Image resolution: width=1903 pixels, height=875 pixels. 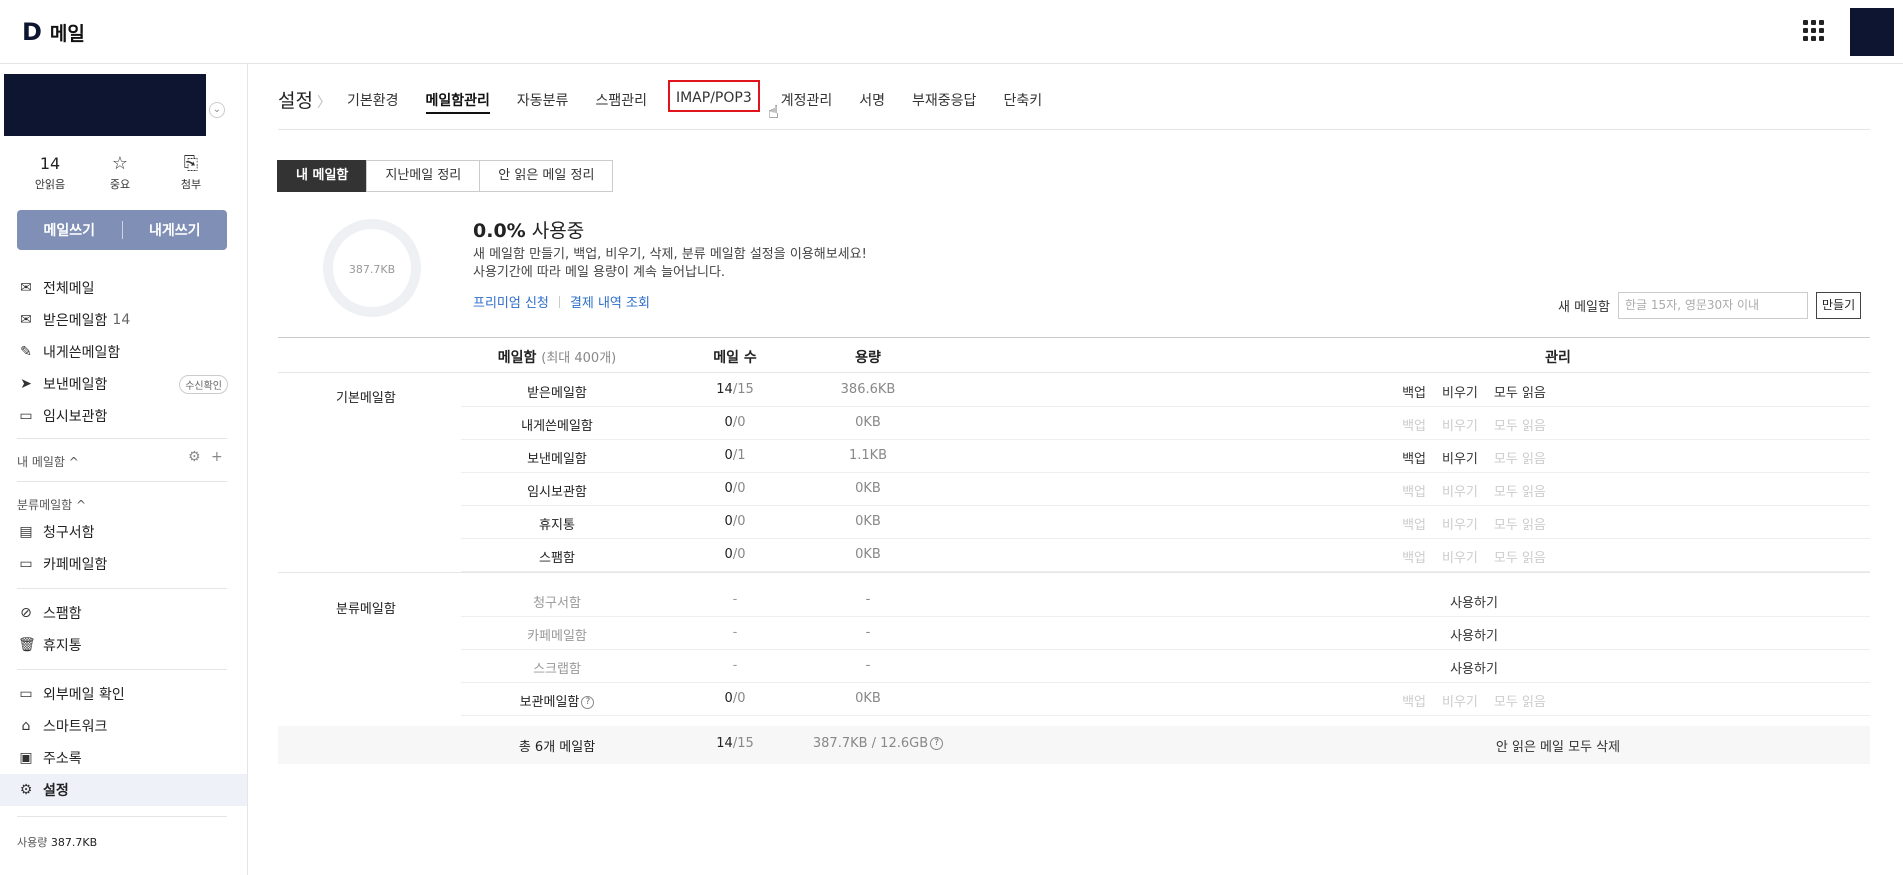 I want to click on mail-count: 0/1, so click(x=735, y=455).